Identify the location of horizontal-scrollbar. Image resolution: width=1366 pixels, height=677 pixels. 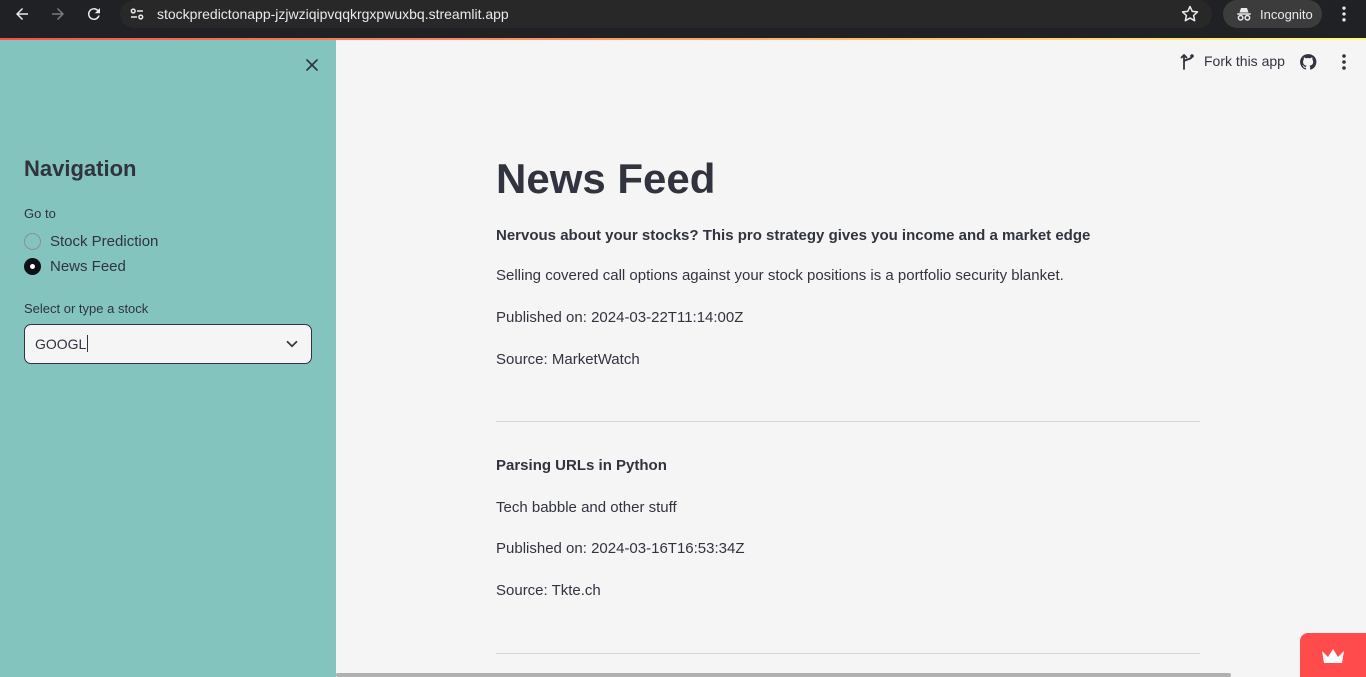
(783, 675).